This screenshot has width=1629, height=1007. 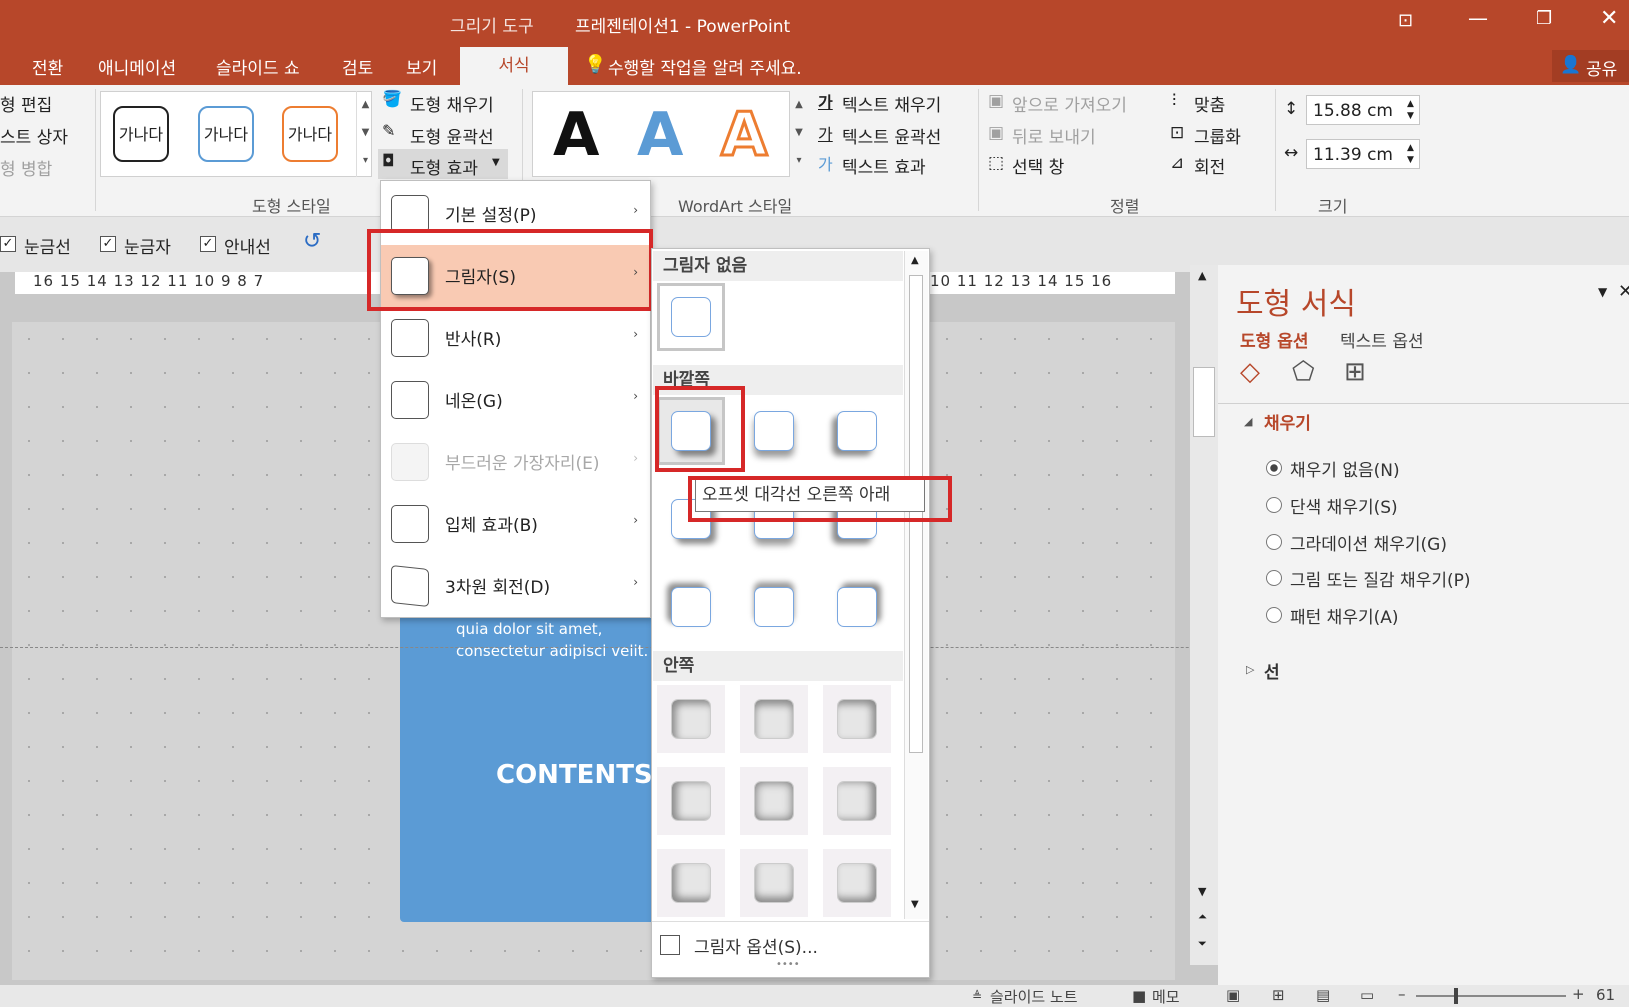 I want to click on menu-item-glow: 네온(G) ›, so click(x=515, y=400).